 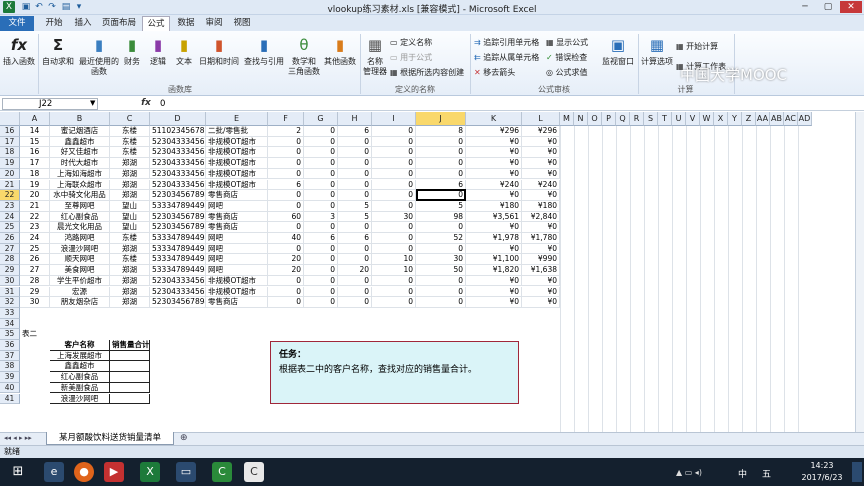 What do you see at coordinates (828, 7) in the screenshot?
I see `maximize-icon: ▢` at bounding box center [828, 7].